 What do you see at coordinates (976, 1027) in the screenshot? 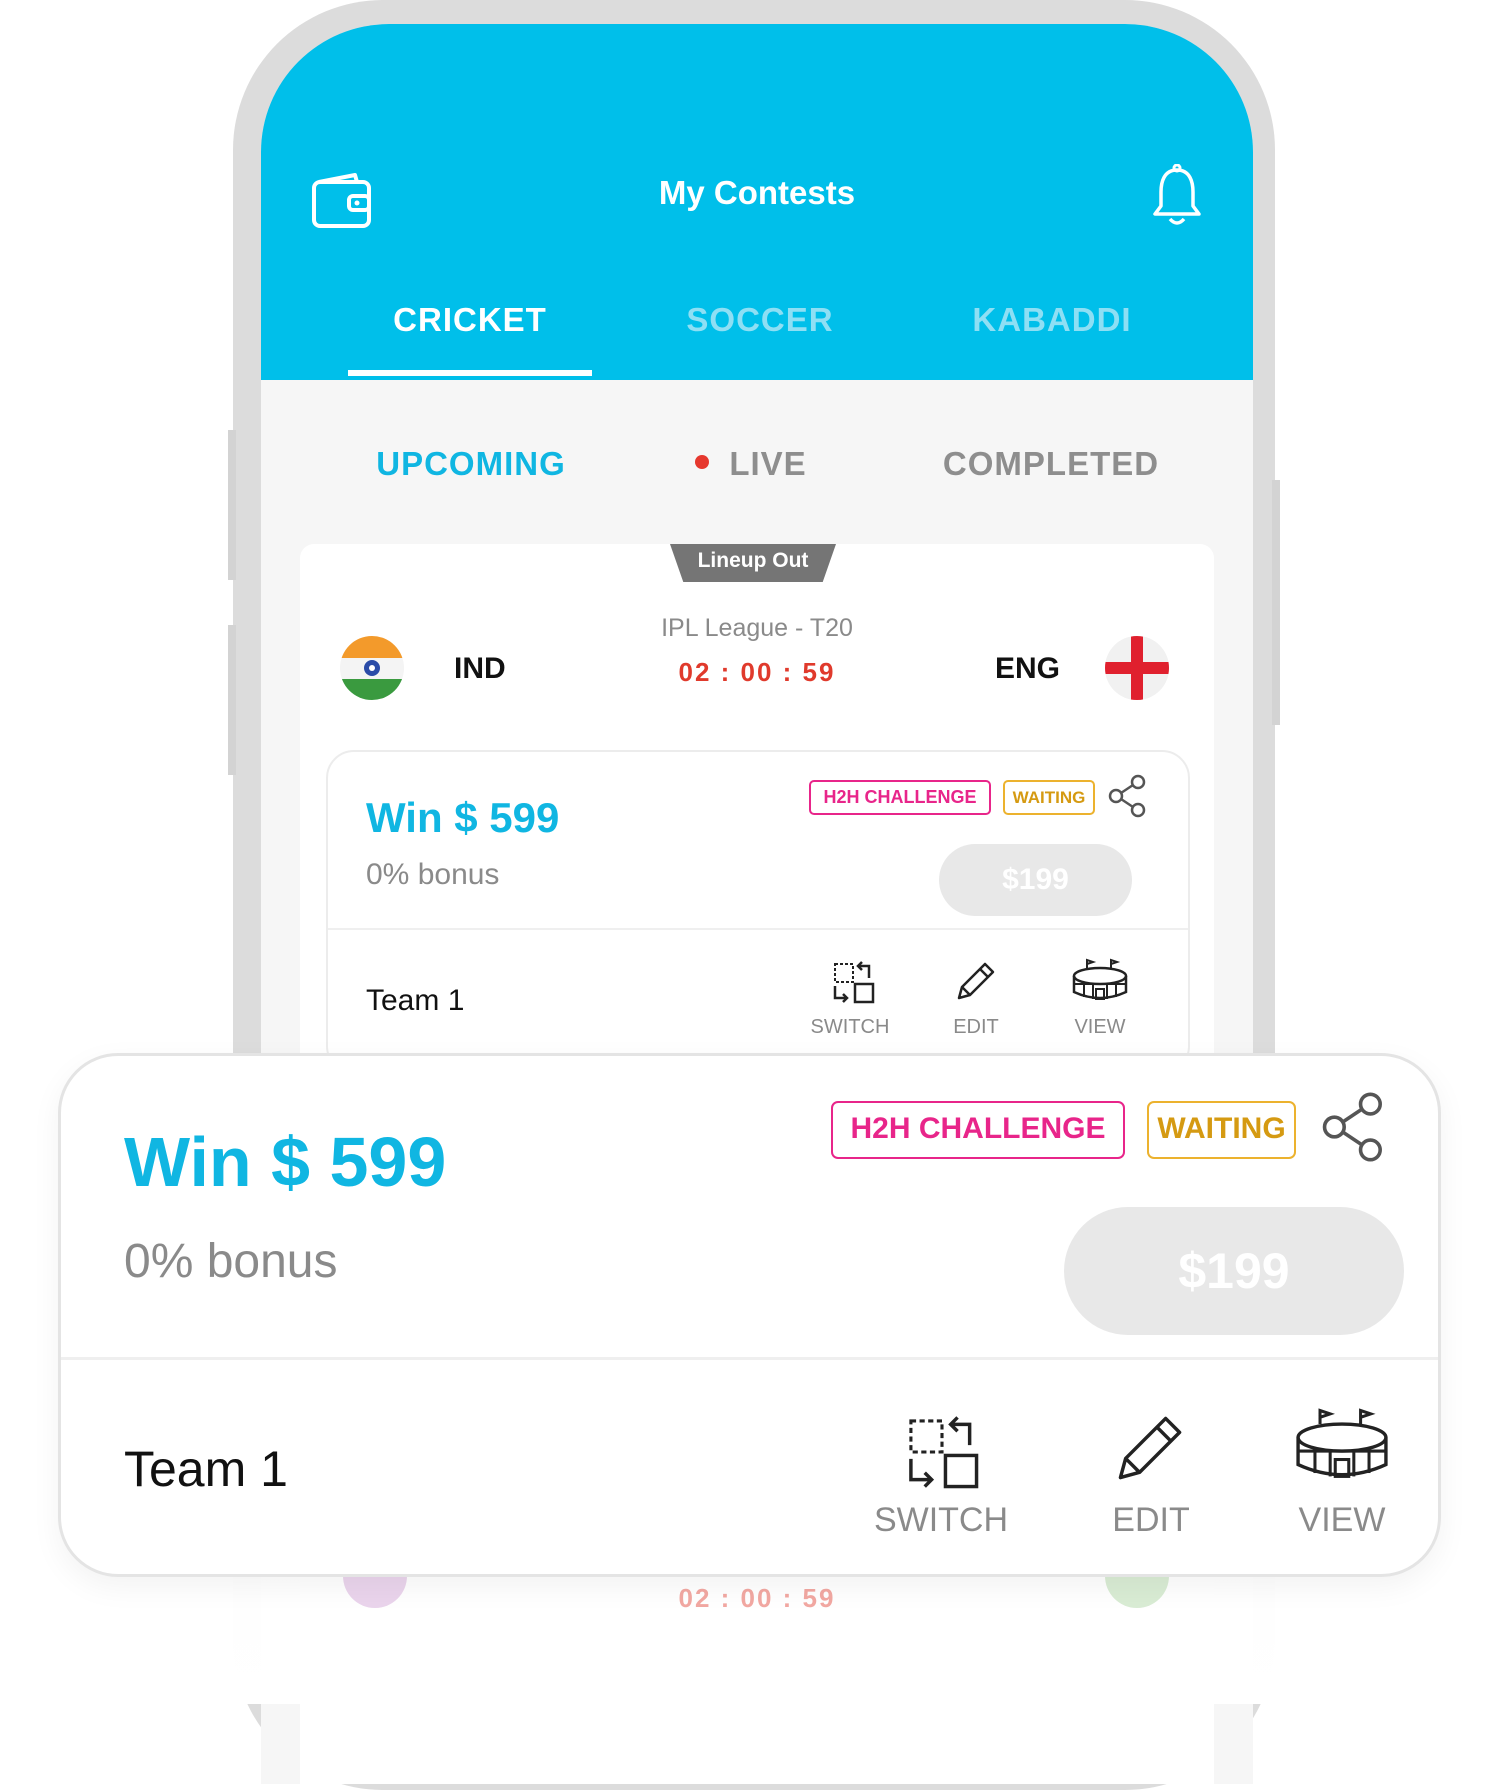
I see `edit-label: EDIT` at bounding box center [976, 1027].